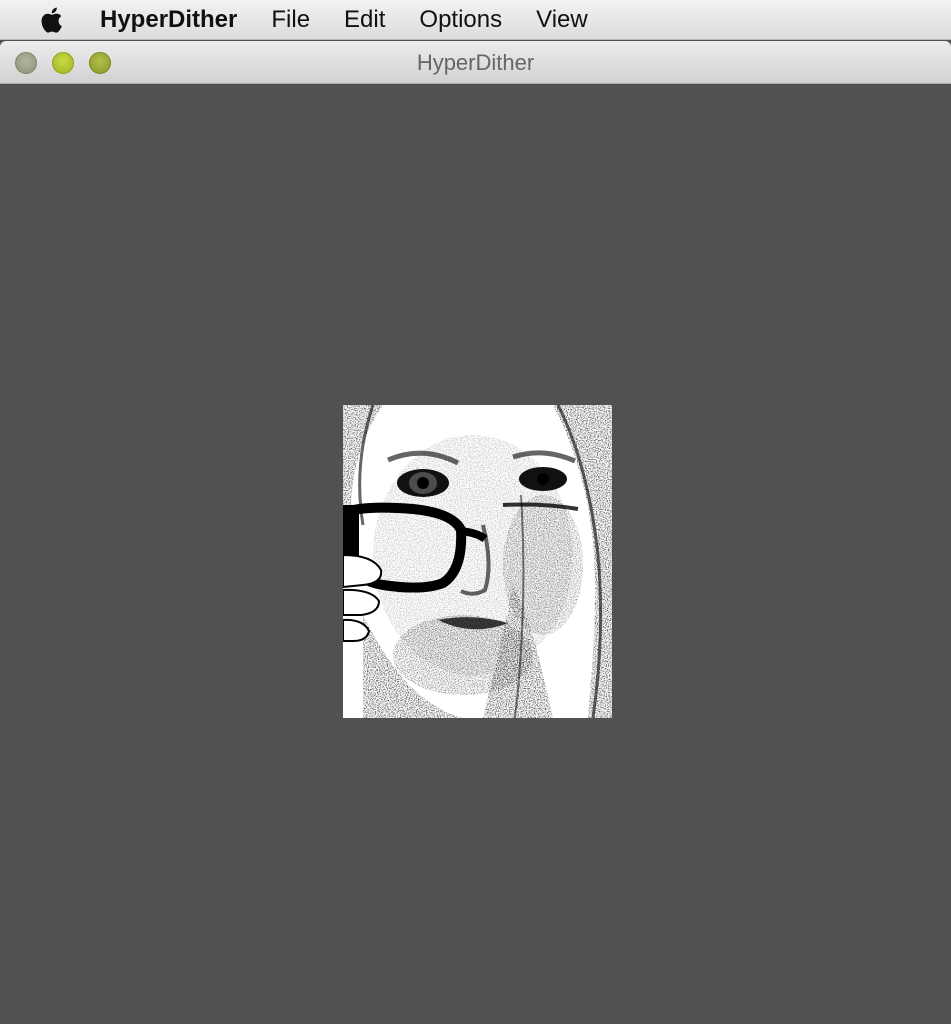 The image size is (951, 1024). I want to click on menu-view: View, so click(562, 20).